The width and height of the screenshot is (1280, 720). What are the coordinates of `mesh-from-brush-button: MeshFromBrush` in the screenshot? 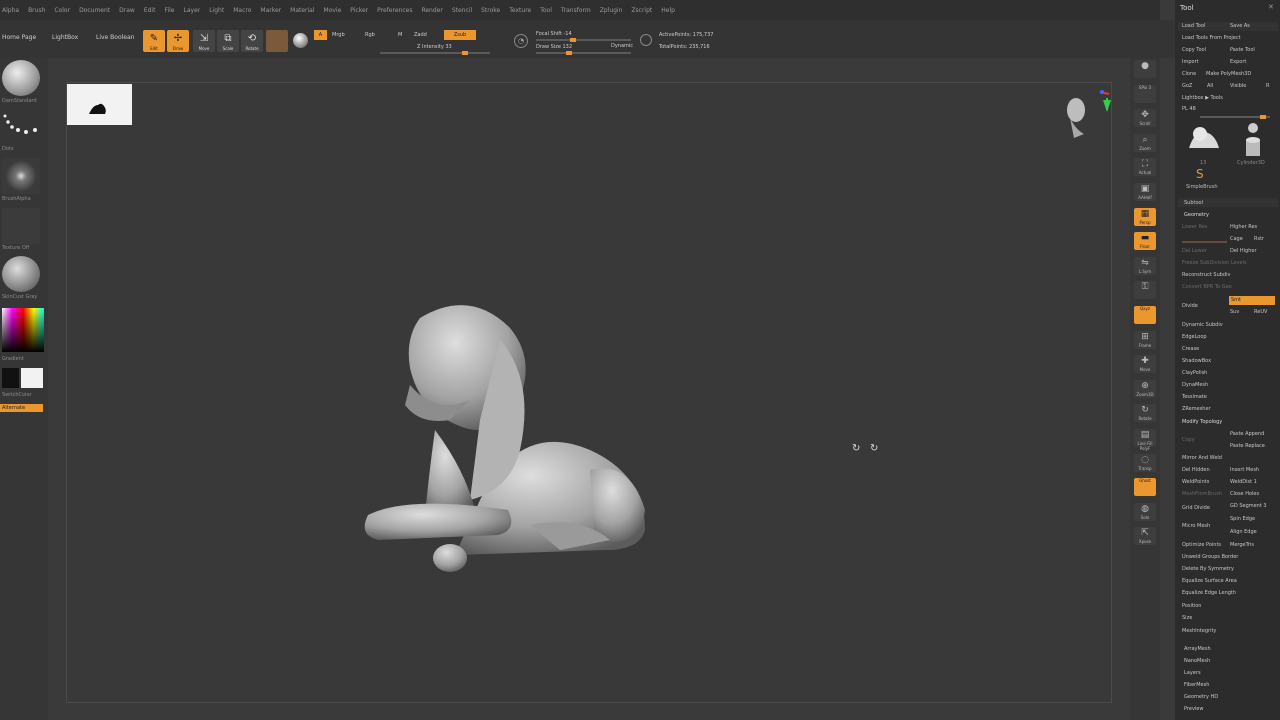 It's located at (1202, 494).